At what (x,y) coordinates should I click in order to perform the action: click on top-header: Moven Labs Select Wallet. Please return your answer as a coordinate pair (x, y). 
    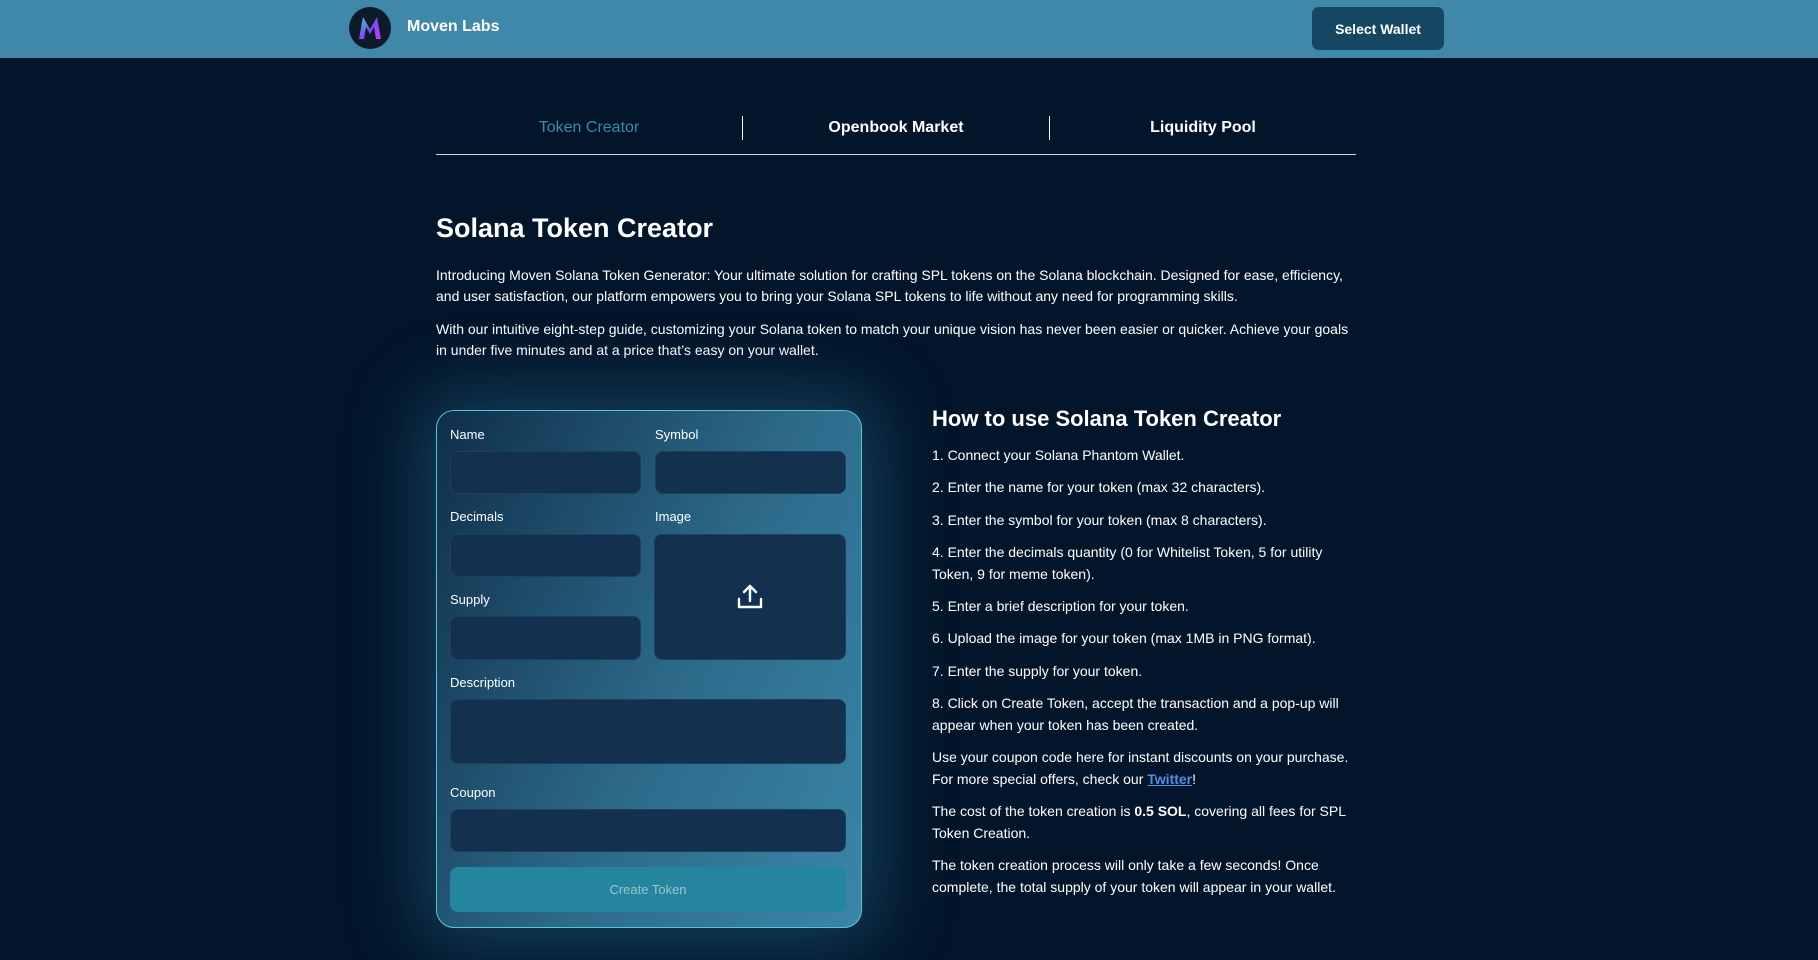
    Looking at the image, I should click on (909, 29).